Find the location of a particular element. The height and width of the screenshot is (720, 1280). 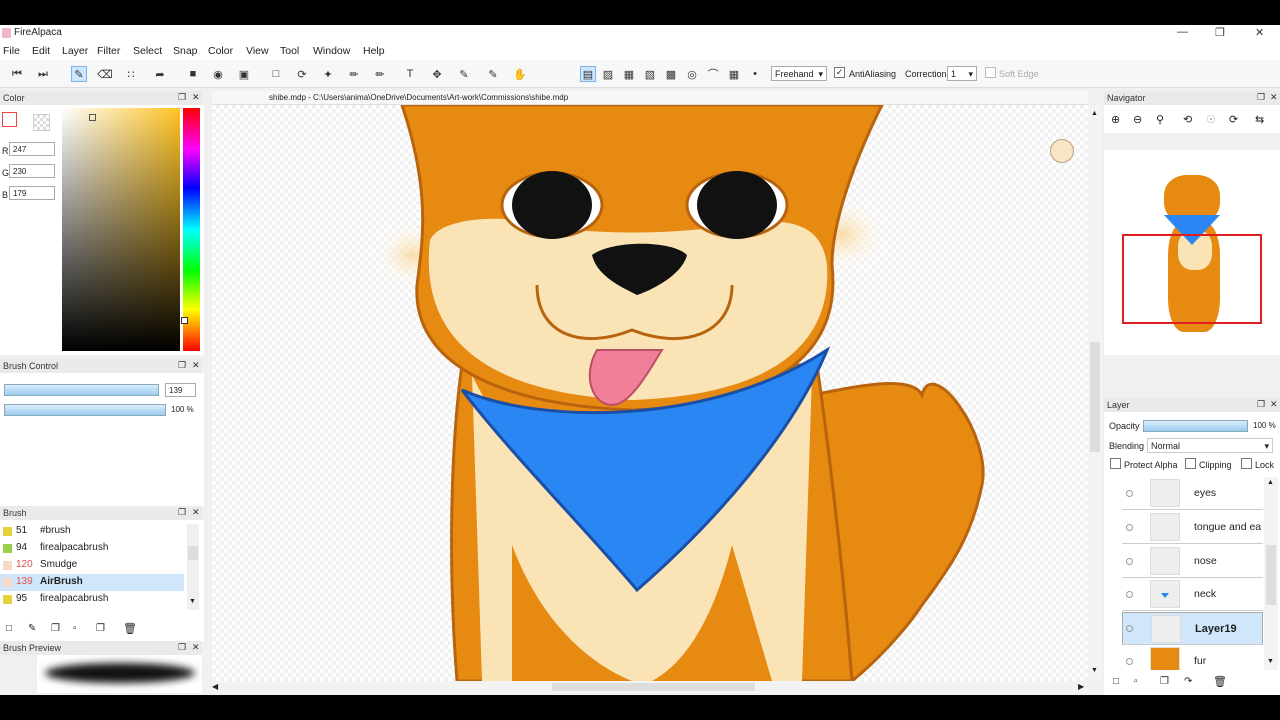

scroll-right-icon: ▶ is located at coordinates (1081, 686).